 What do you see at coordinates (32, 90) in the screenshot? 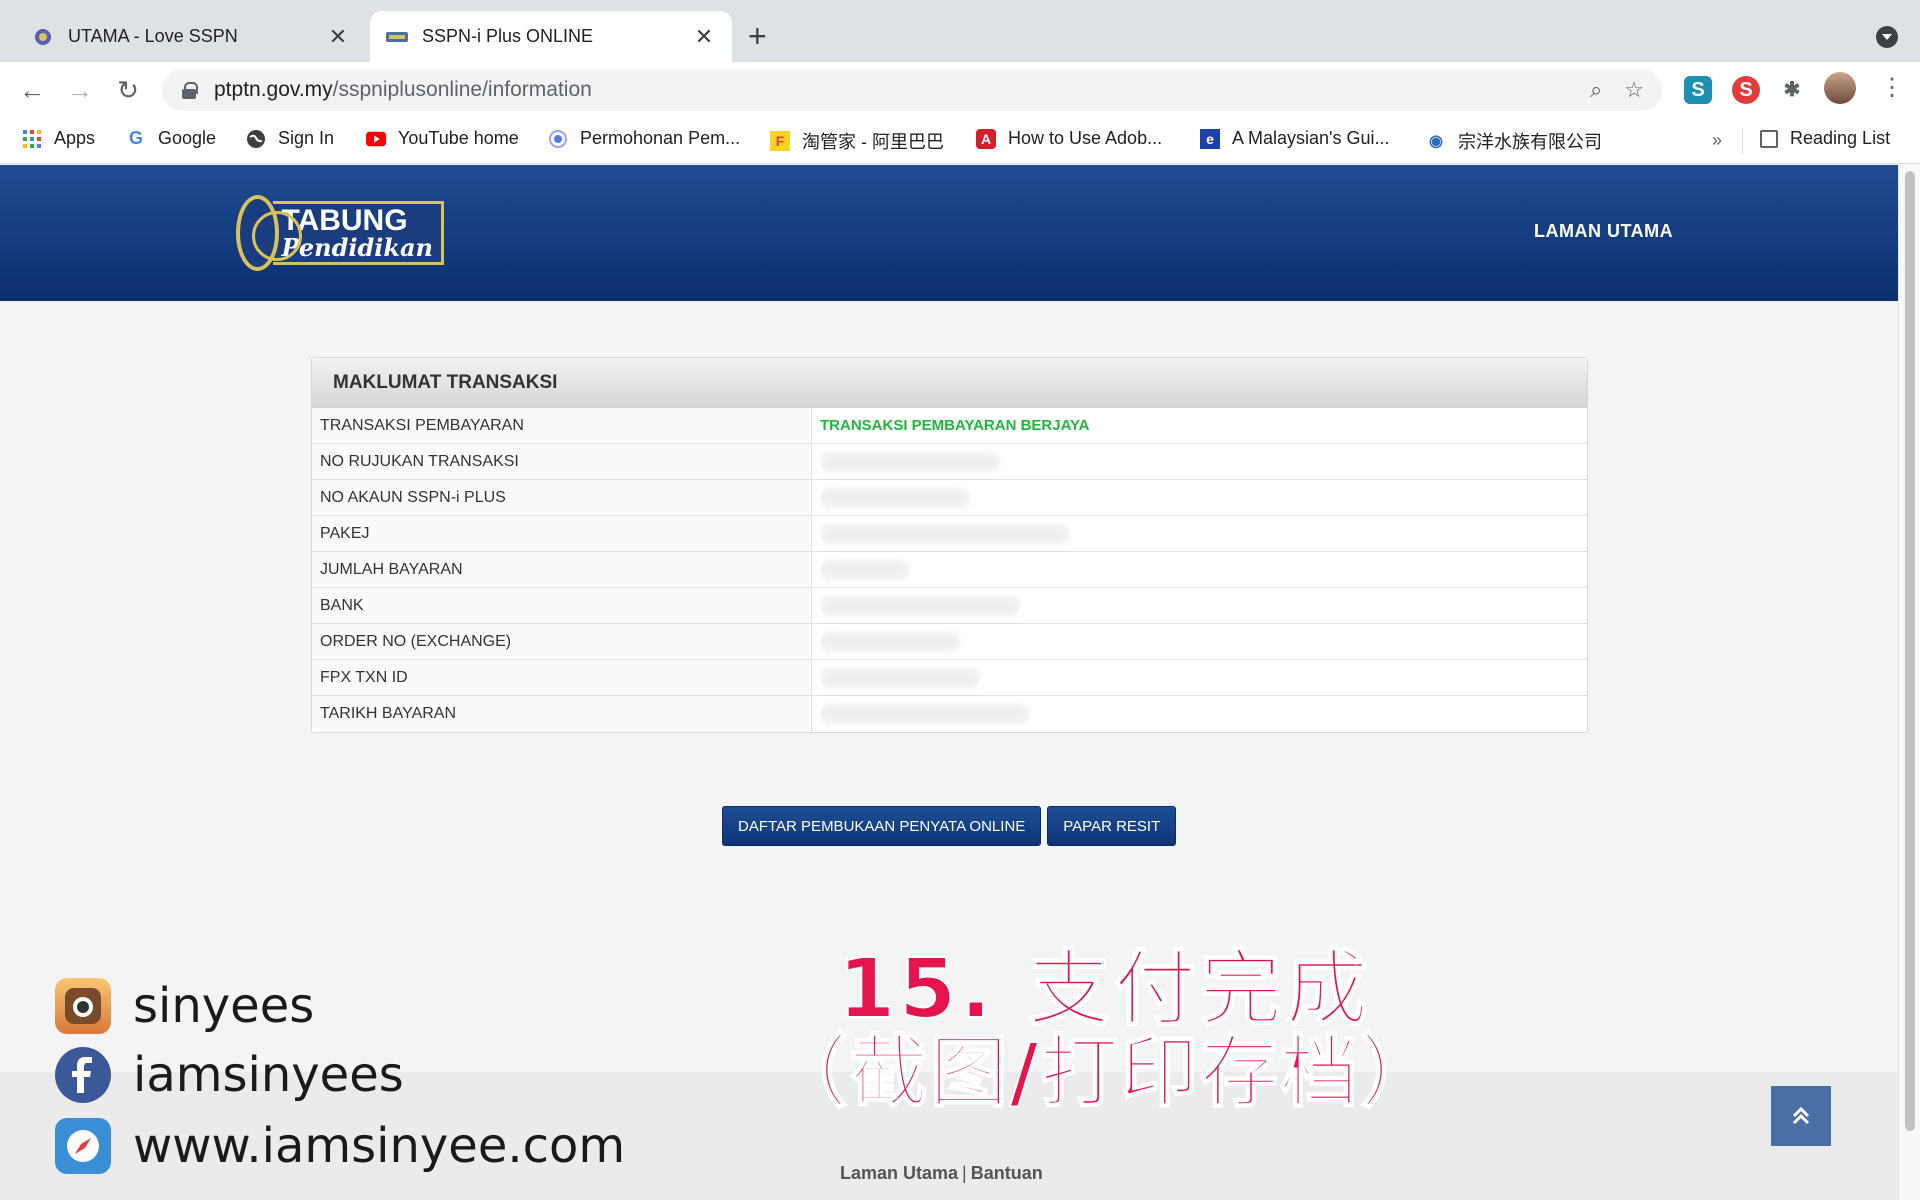
I see `back-arrow-icon: ←` at bounding box center [32, 90].